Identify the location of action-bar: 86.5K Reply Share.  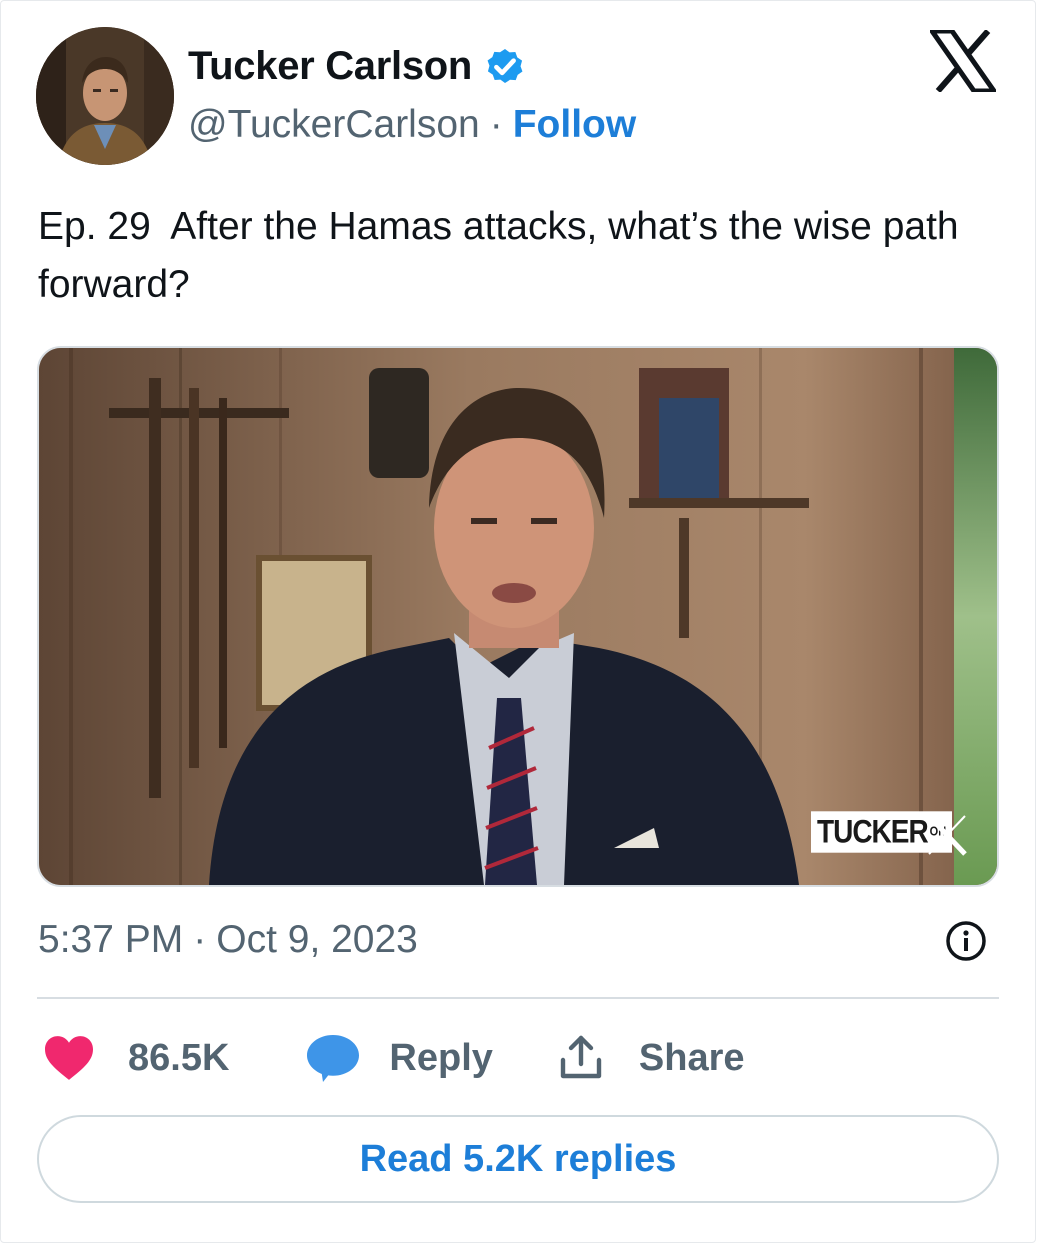
(393, 1058).